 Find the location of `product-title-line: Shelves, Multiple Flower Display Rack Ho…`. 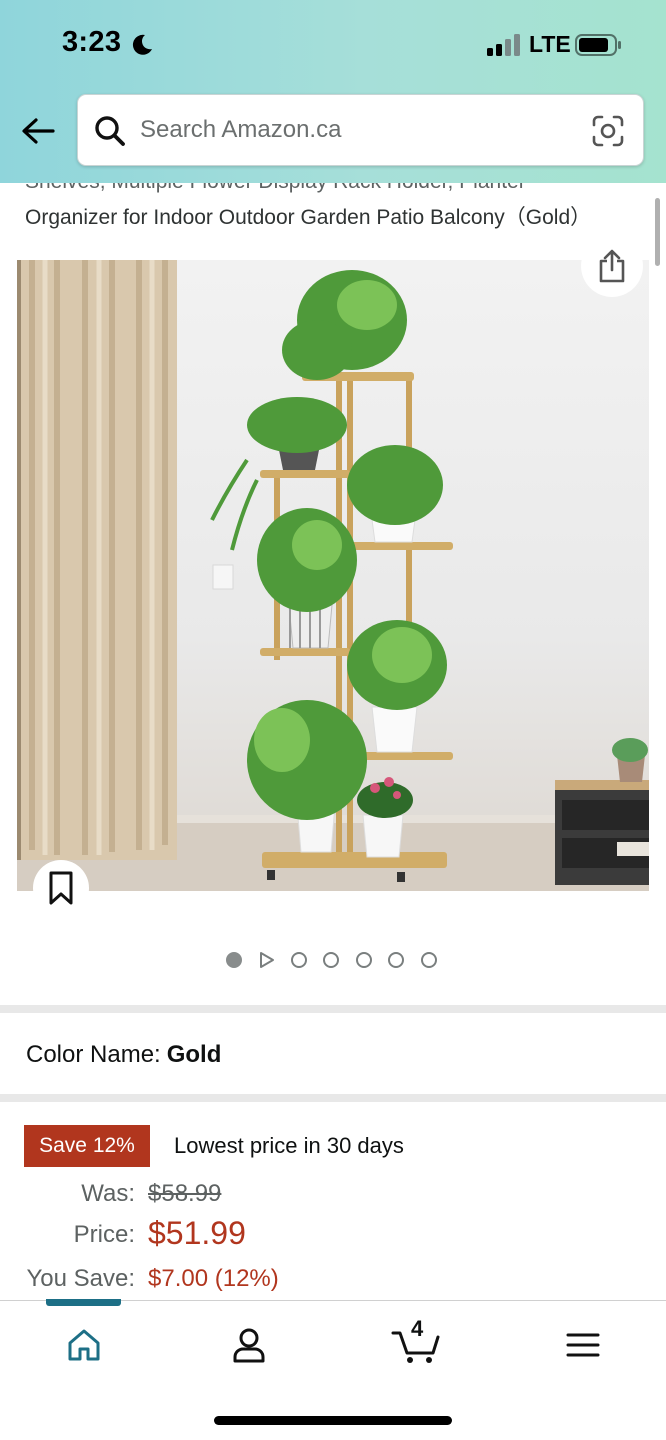

product-title-line: Shelves, Multiple Flower Display Rack Ho… is located at coordinates (275, 188).